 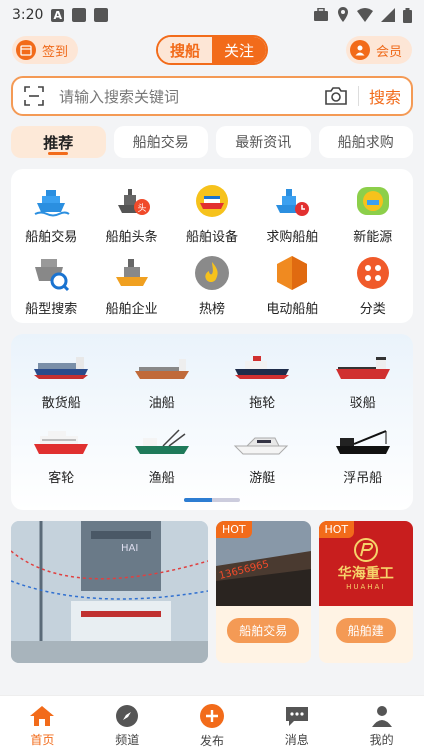 What do you see at coordinates (365, 15) in the screenshot?
I see `wifi-icon` at bounding box center [365, 15].